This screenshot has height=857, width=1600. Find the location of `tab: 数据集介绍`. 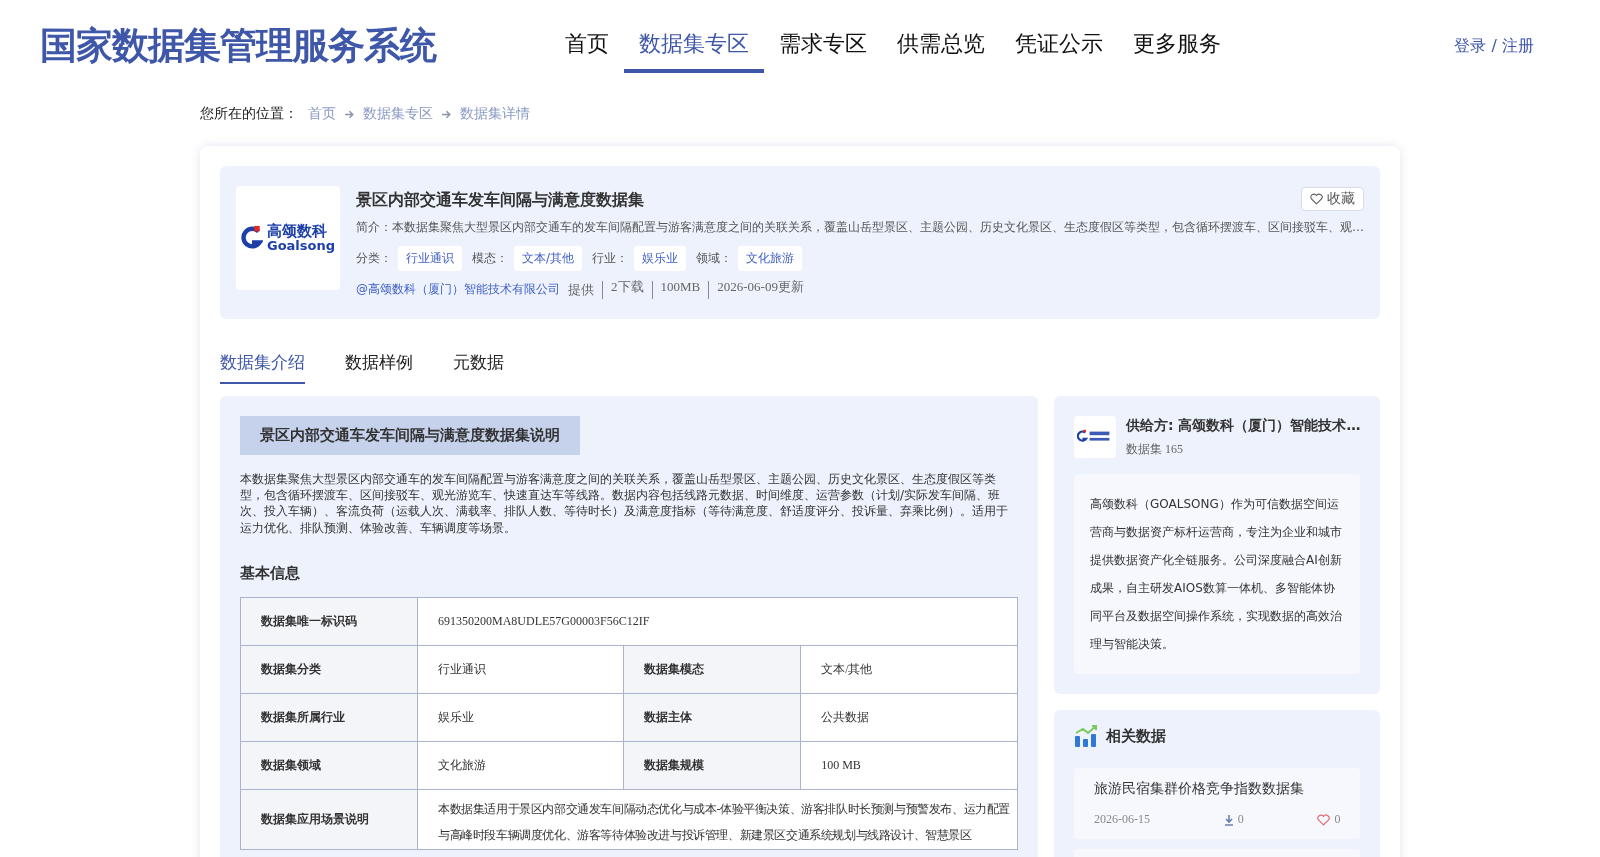

tab: 数据集介绍 is located at coordinates (262, 367).